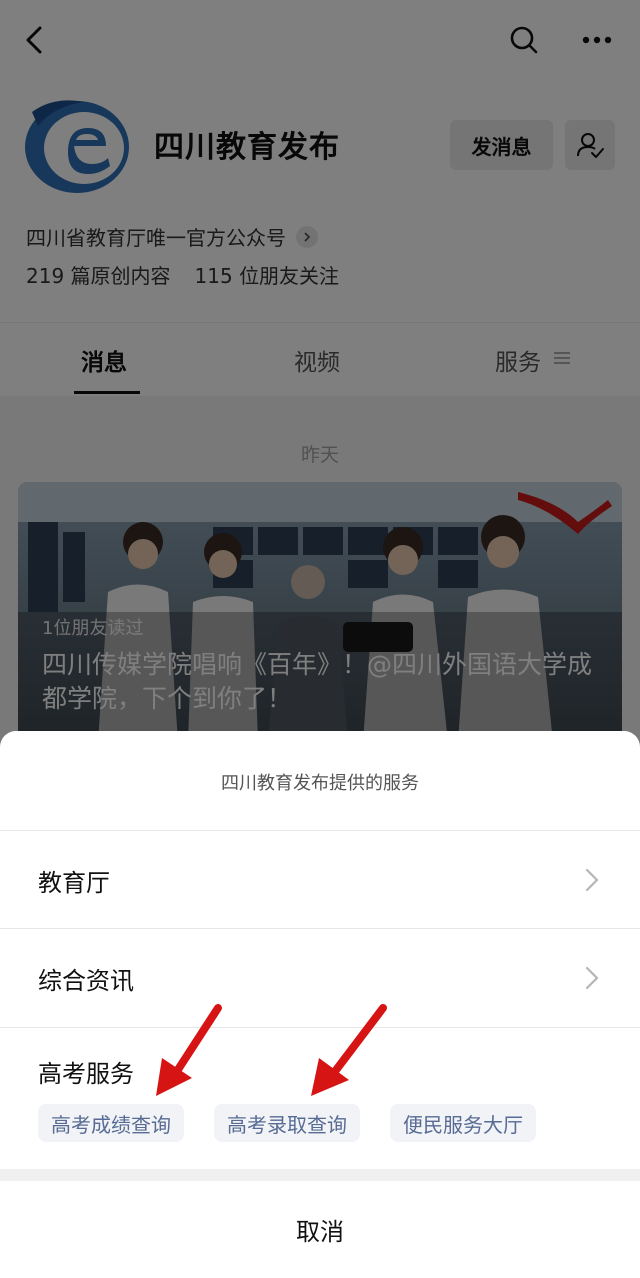  Describe the element at coordinates (320, 783) in the screenshot. I see `sheet-title: 四川教育发布提供的服务` at that location.